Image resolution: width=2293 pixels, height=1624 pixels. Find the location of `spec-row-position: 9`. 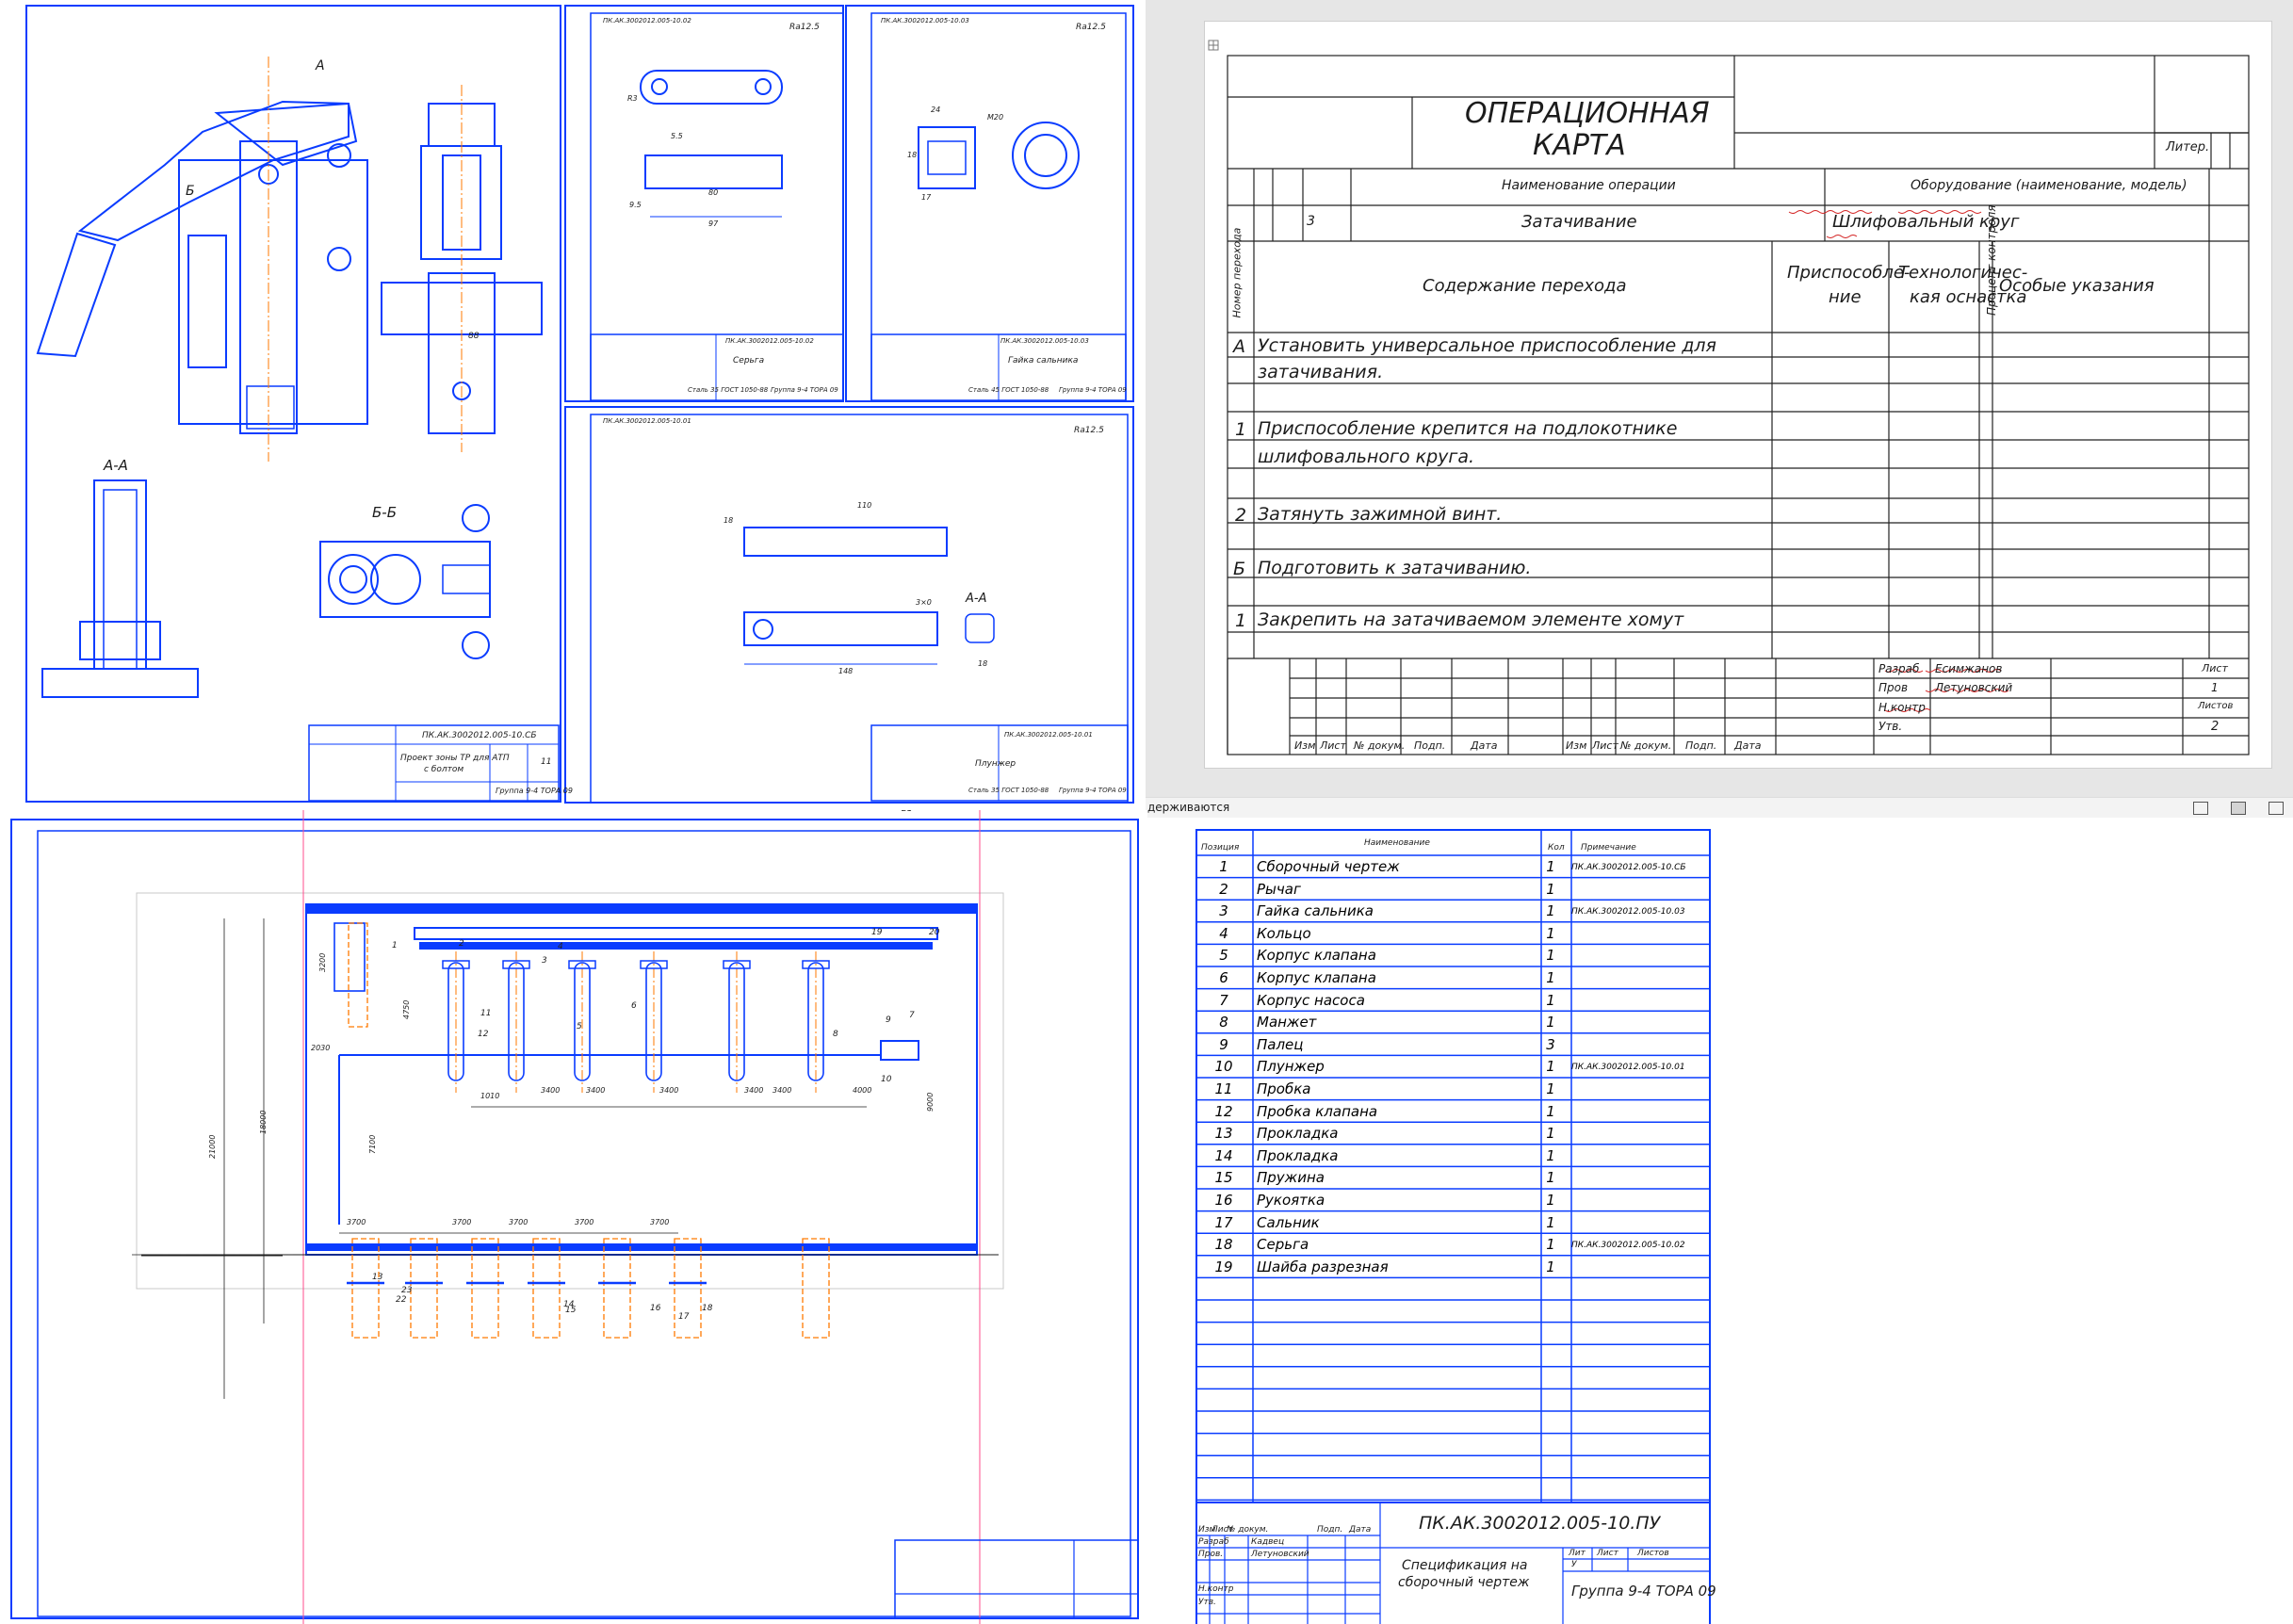

spec-row-position: 9 is located at coordinates (1223, 1044).